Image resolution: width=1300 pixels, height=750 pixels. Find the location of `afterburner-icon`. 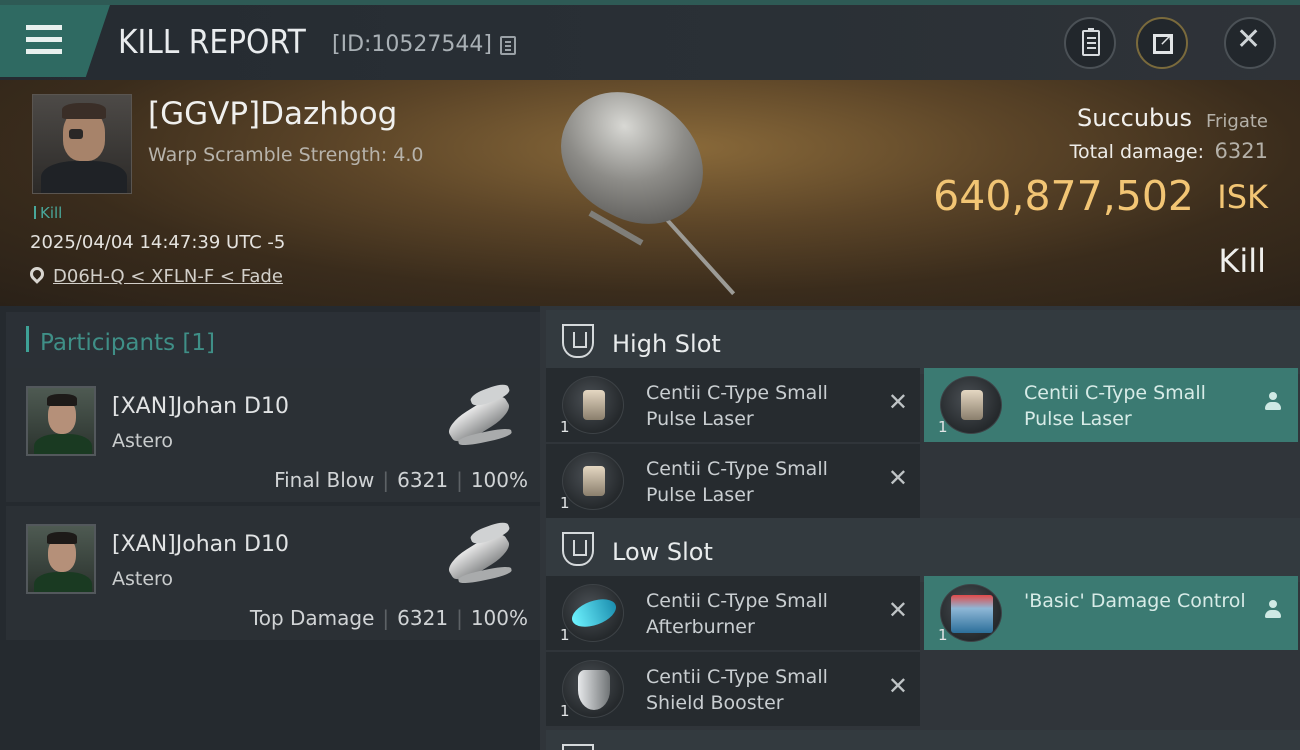

afterburner-icon is located at coordinates (593, 613).